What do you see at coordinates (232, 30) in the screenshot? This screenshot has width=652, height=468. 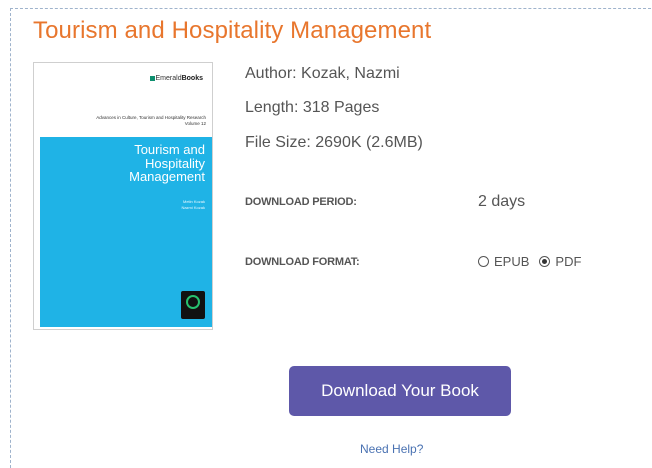 I see `book-title: Tourism and Hospitality Management` at bounding box center [232, 30].